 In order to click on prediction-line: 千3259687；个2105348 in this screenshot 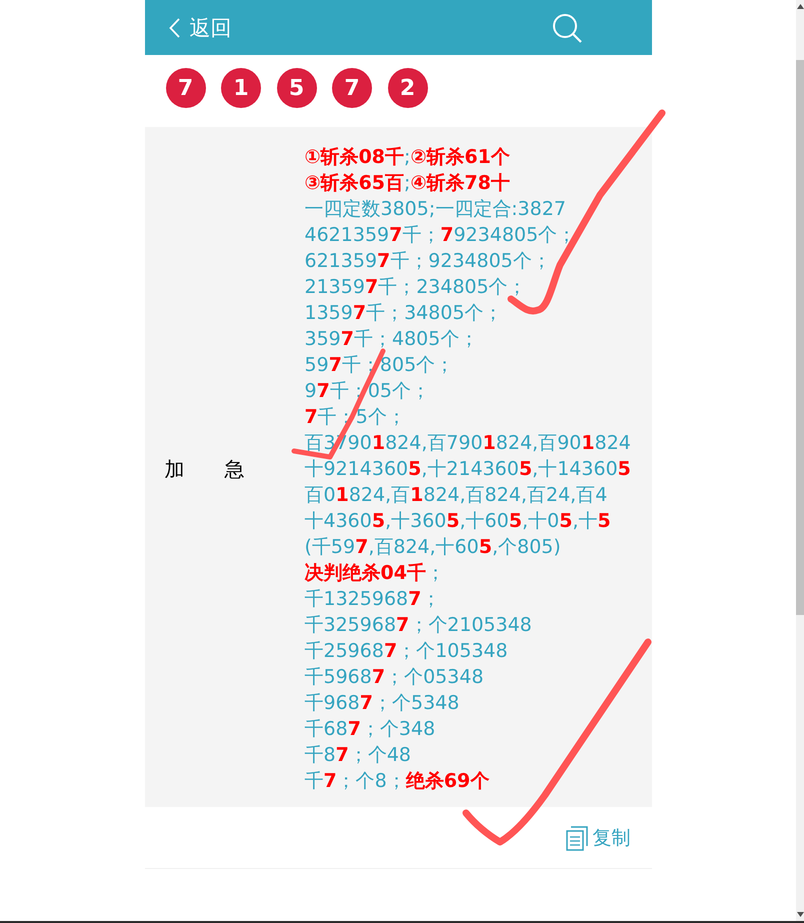, I will do `click(418, 625)`.